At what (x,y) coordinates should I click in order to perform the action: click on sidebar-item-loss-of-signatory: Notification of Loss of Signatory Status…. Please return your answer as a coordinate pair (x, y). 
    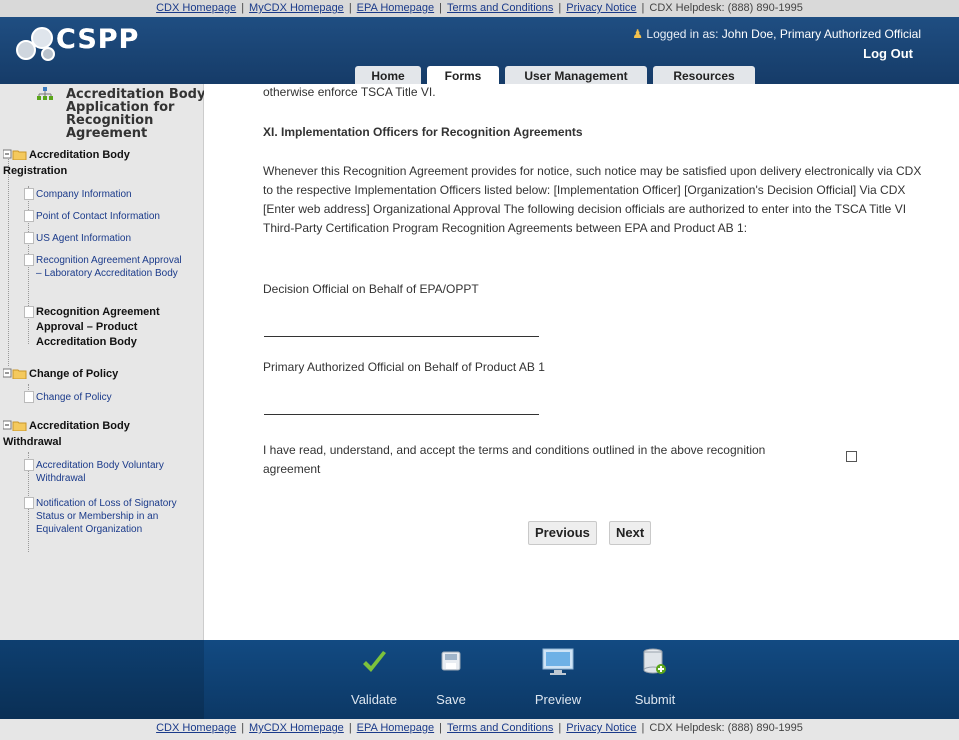
    Looking at the image, I should click on (113, 516).